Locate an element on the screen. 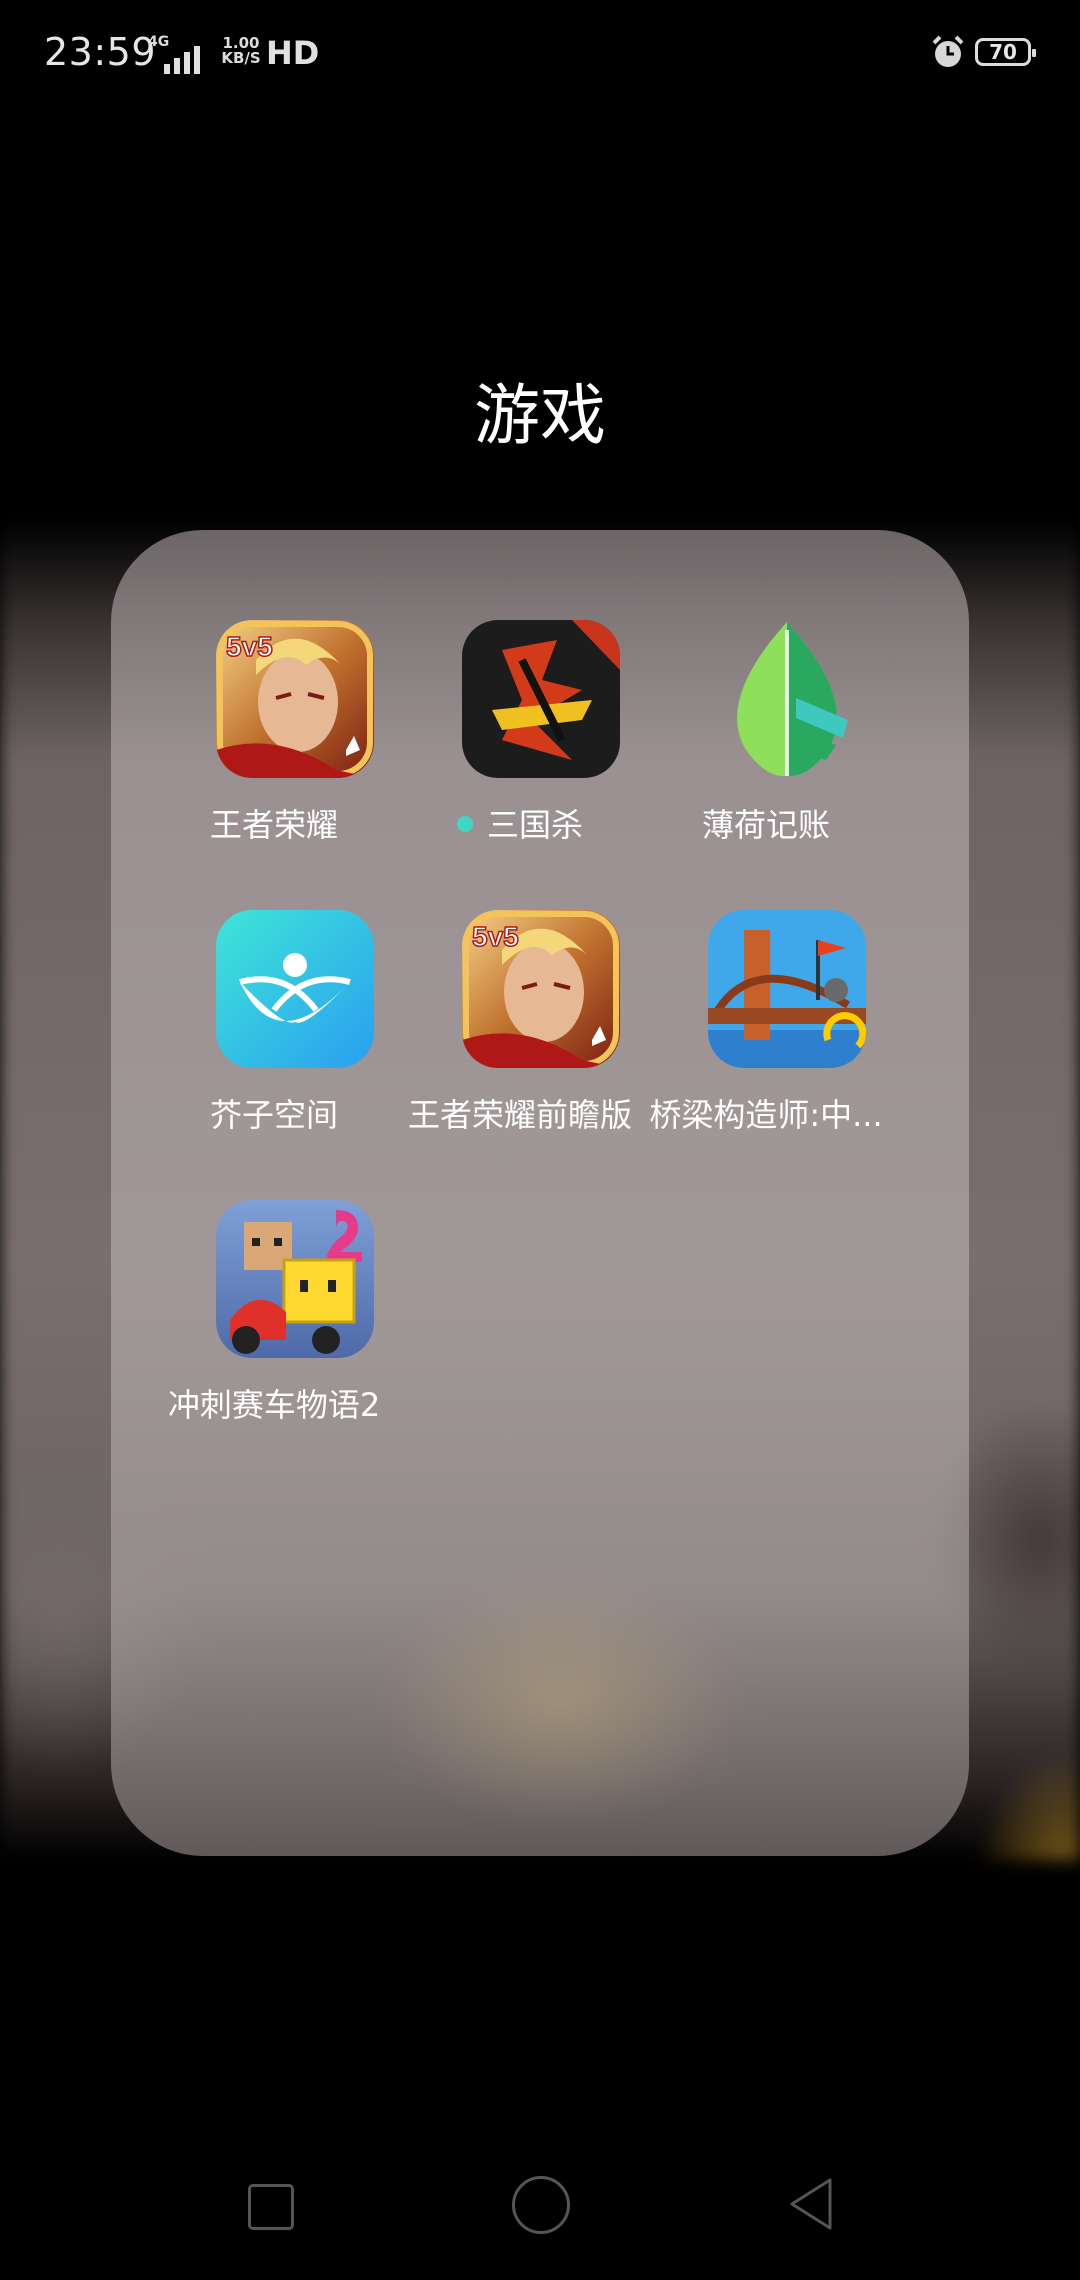  bridge-constructor-icon is located at coordinates (787, 989).